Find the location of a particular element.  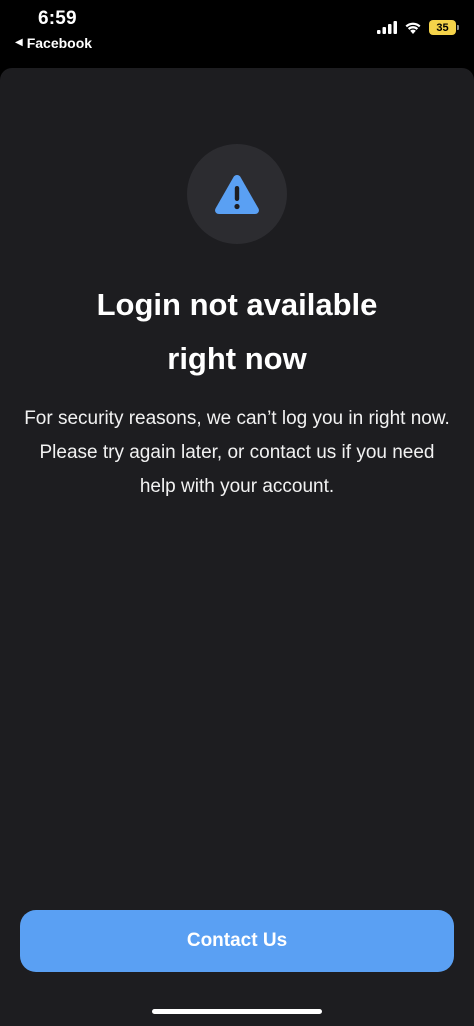

back-to-app-link: ◀ Facebook is located at coordinates (53, 43).